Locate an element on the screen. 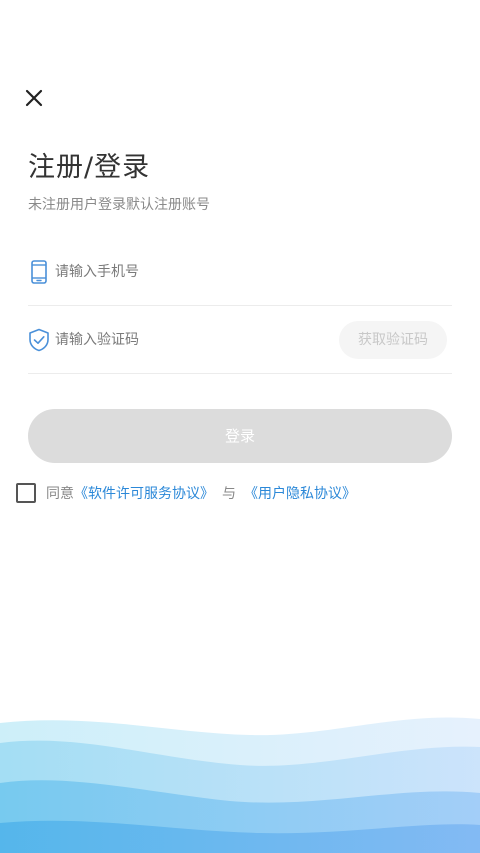  close-icon is located at coordinates (34, 98).